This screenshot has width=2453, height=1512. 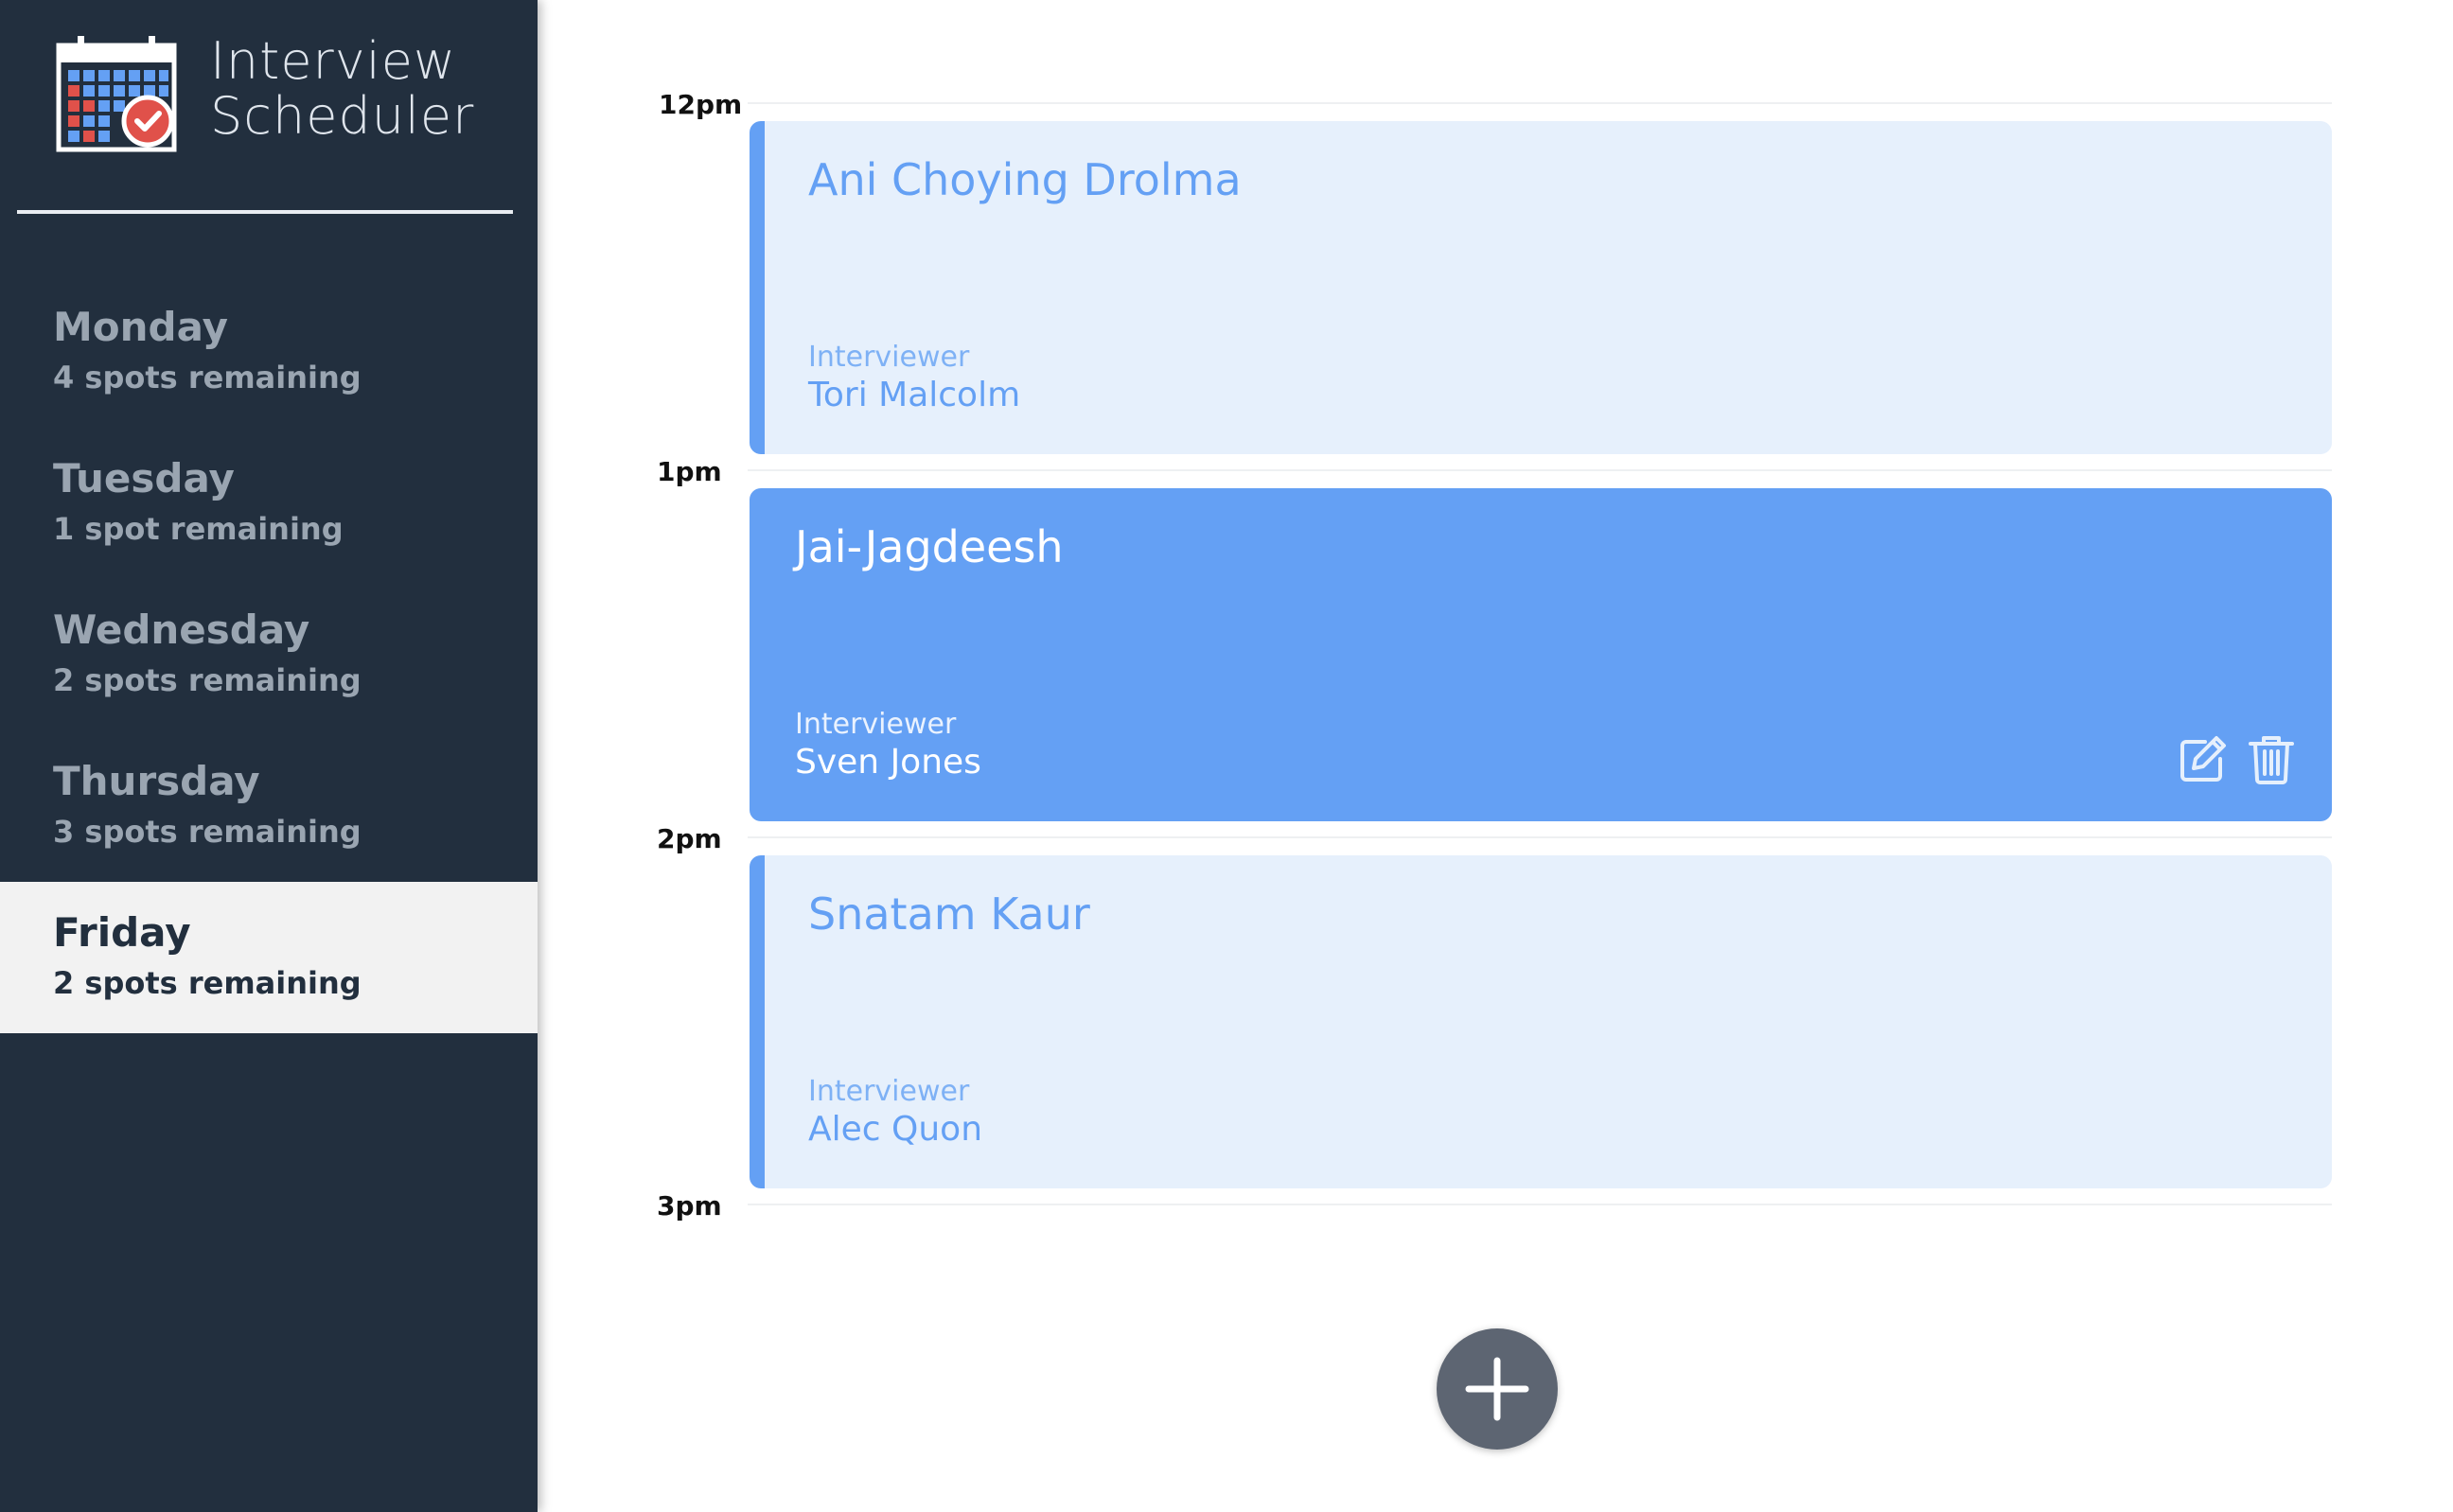 I want to click on time-label: 2pm, so click(x=689, y=838).